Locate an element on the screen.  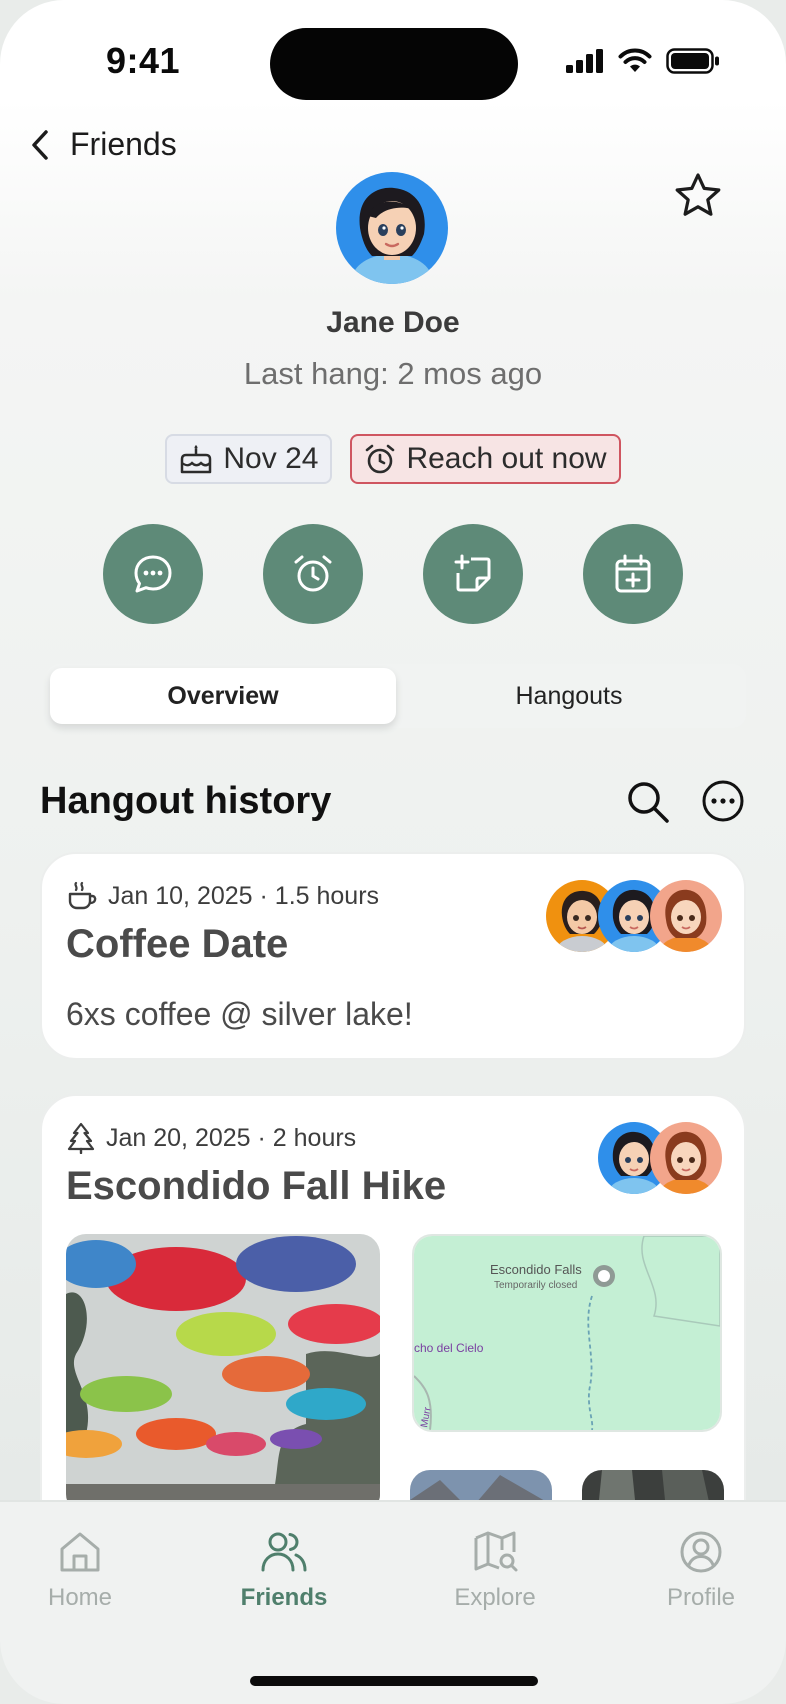
tab-profile-label: Profile is located at coordinates (701, 1597).